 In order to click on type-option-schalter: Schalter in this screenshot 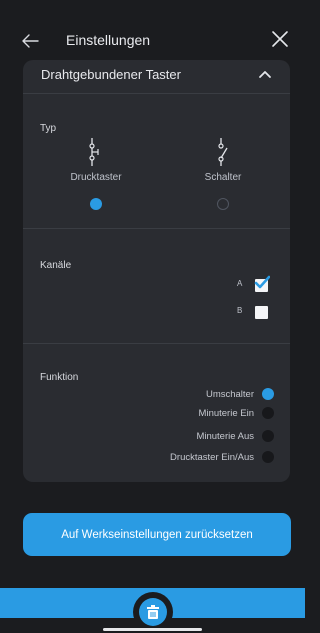, I will do `click(223, 160)`.